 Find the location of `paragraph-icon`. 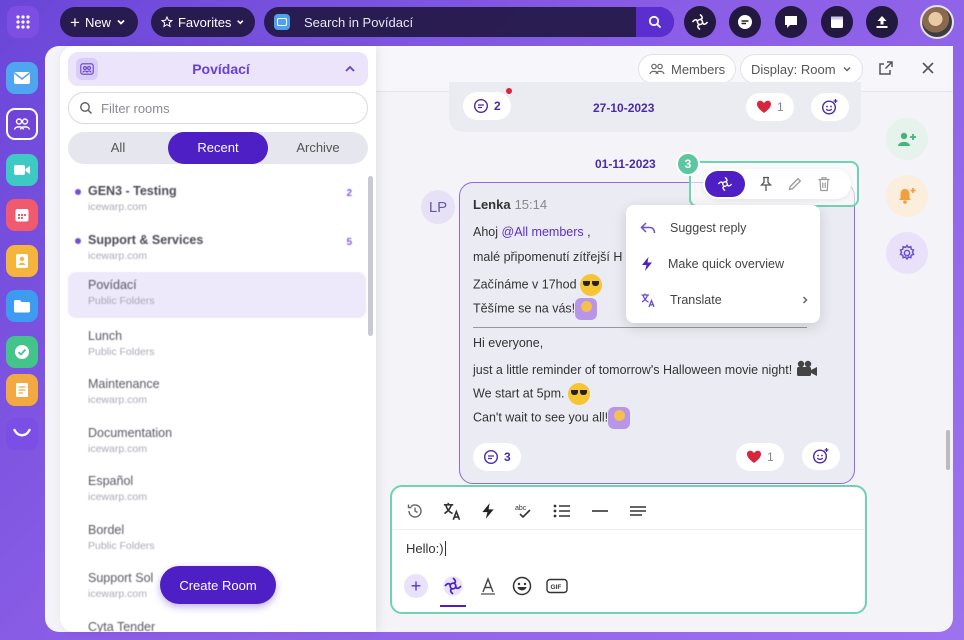

paragraph-icon is located at coordinates (638, 511).